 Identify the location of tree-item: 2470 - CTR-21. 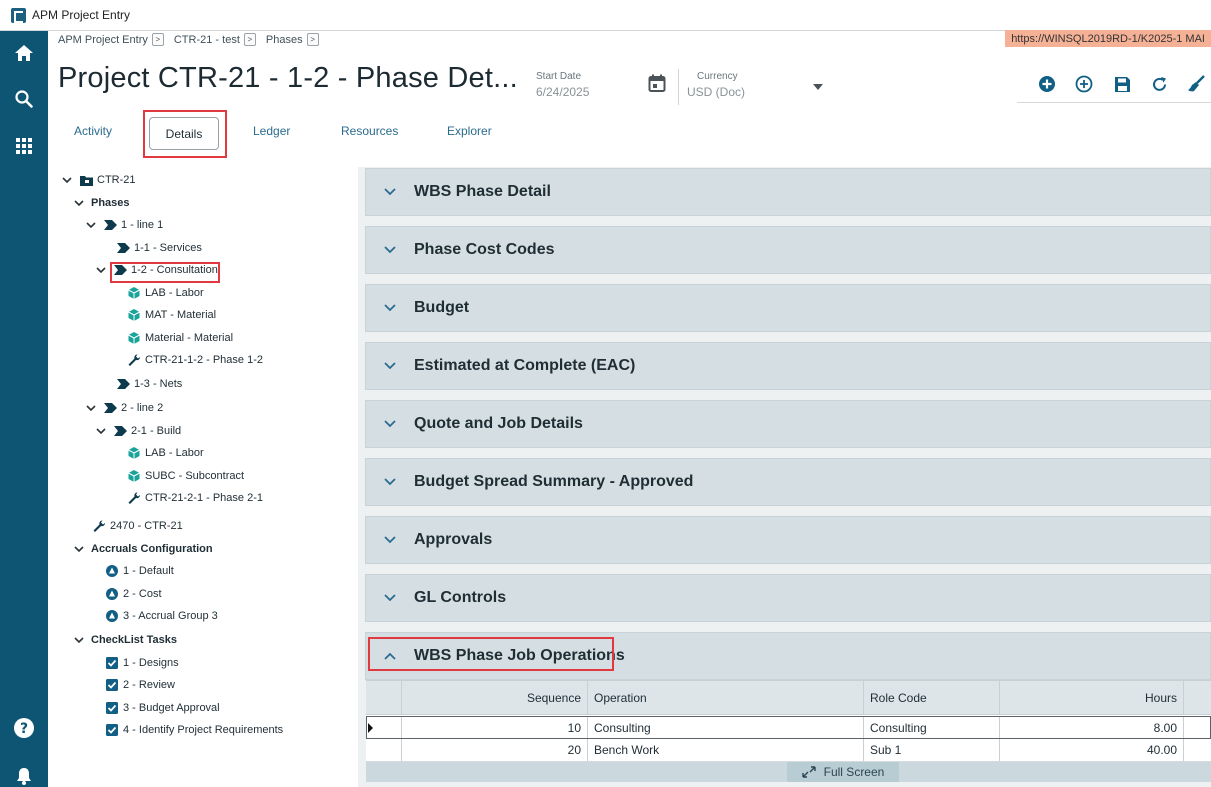
(137, 526).